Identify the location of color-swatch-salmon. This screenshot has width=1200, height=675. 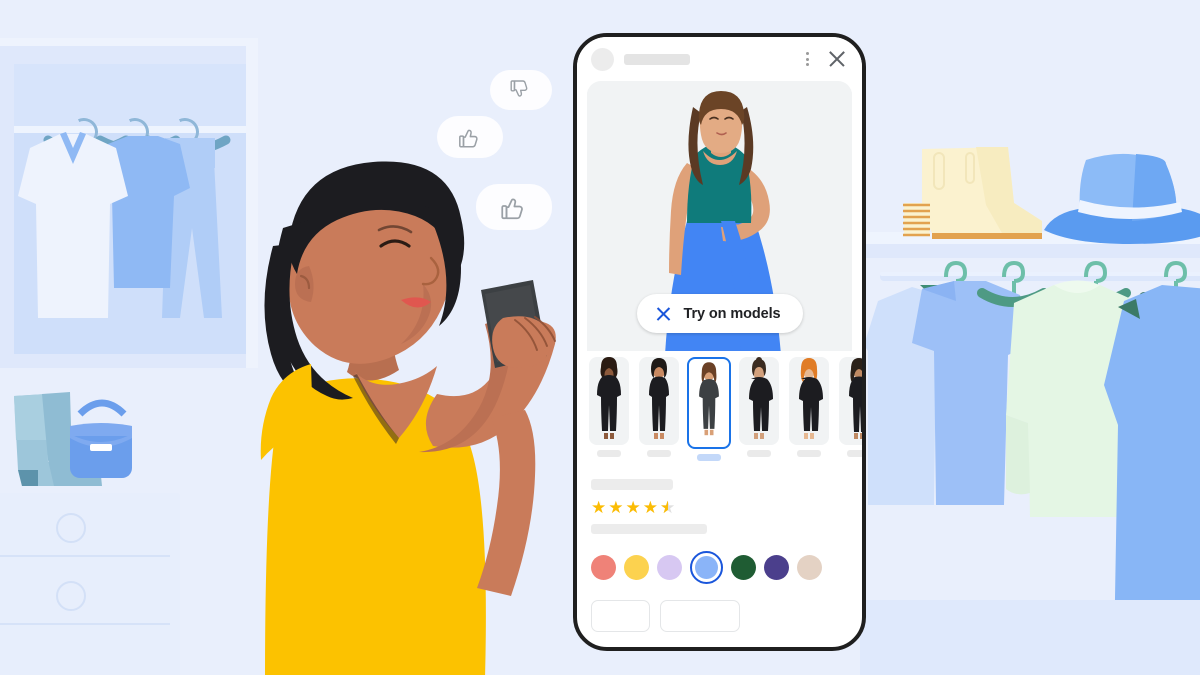
(603, 567).